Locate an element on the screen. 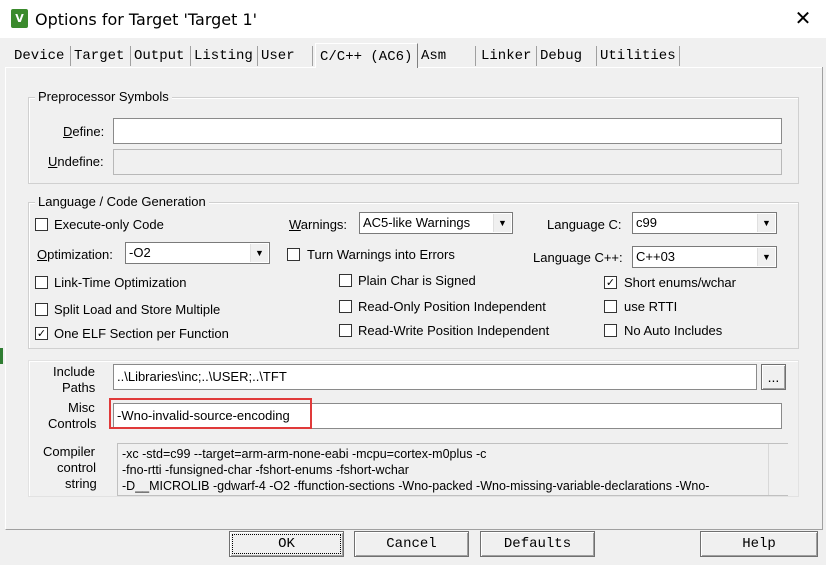  misc-label-line2: Controls is located at coordinates (72, 423).